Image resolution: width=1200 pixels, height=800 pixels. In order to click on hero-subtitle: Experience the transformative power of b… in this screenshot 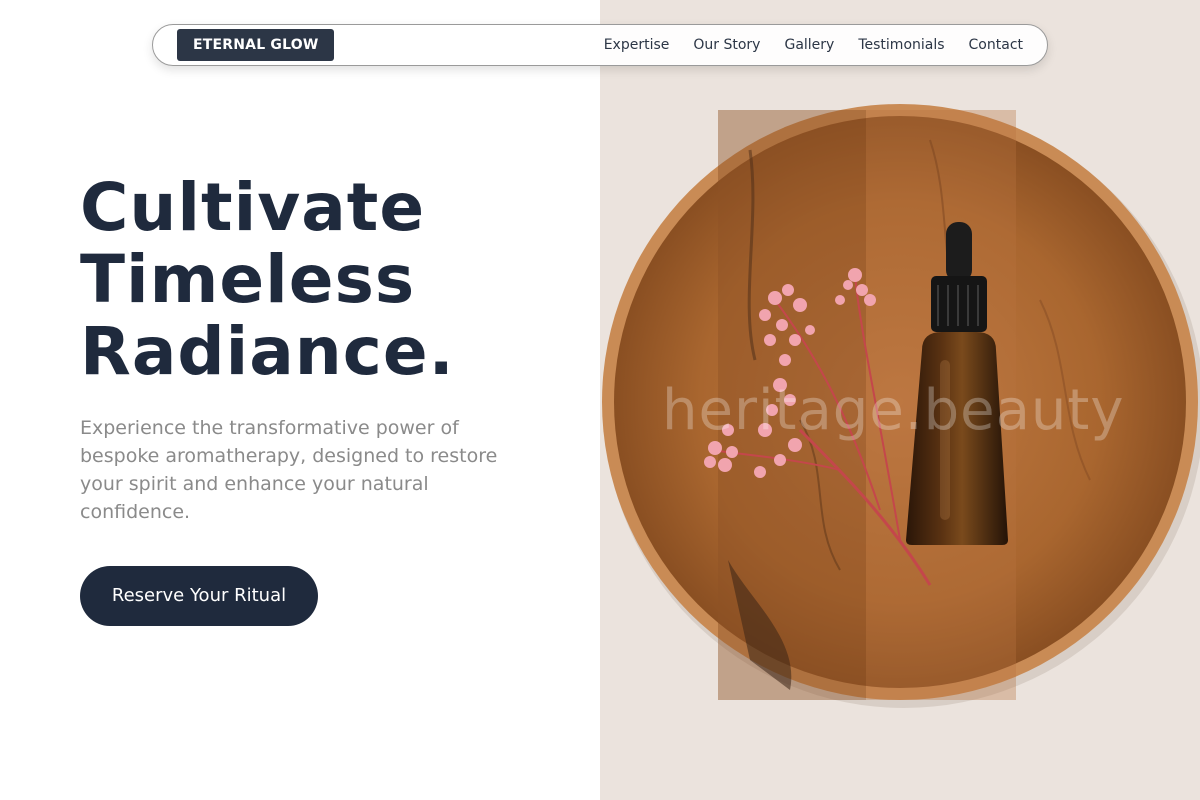, I will do `click(289, 470)`.